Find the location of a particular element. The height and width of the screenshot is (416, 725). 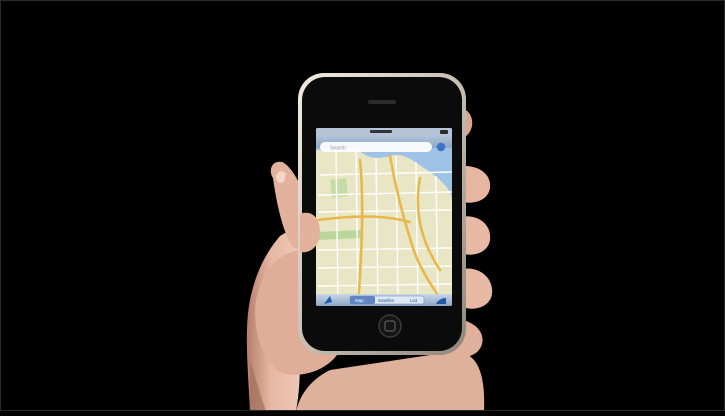

phone-screen: Search Map Satellite List is located at coordinates (384, 217).